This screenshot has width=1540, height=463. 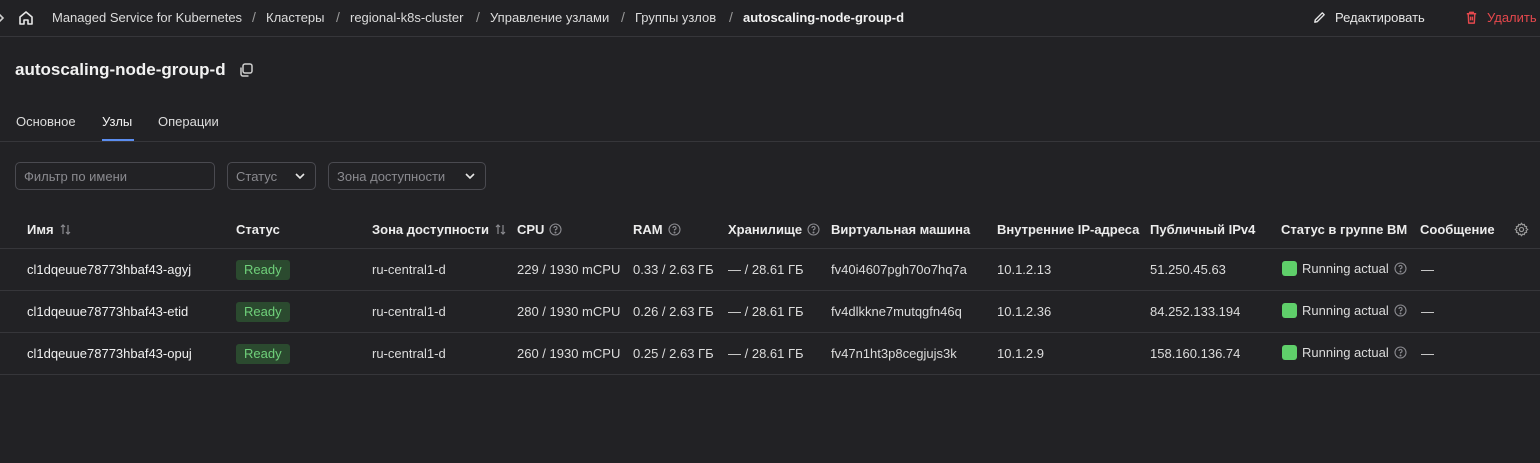 I want to click on title-row: autoscaling-node-group-d, so click(x=134, y=70).